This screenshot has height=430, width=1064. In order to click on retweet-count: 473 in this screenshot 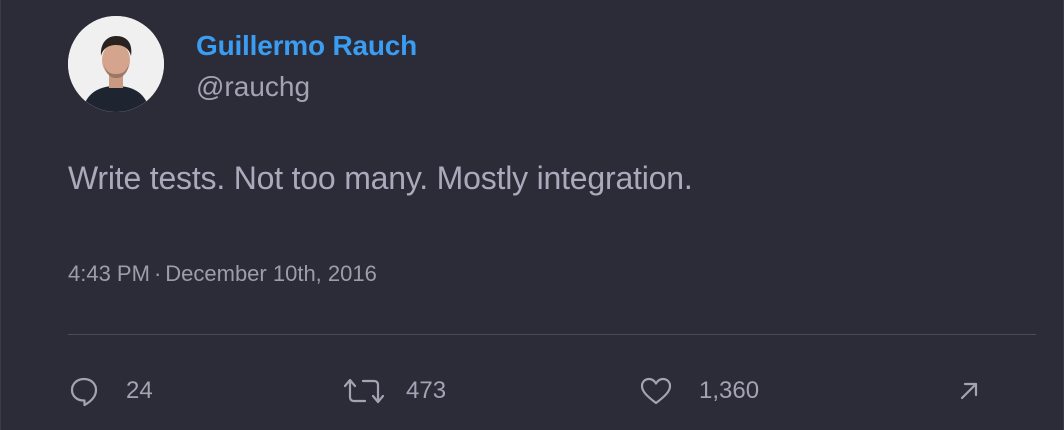, I will do `click(426, 390)`.